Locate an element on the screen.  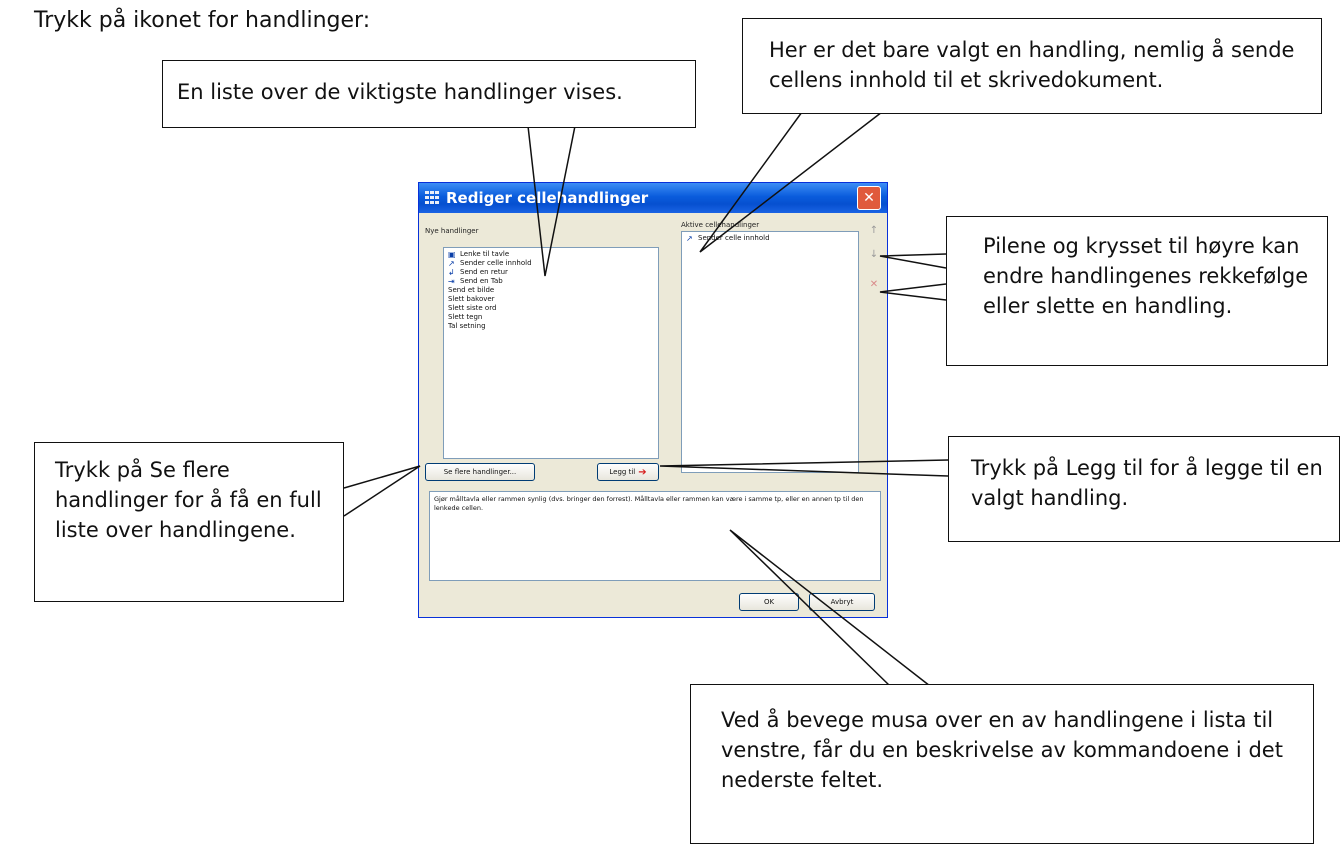
leader-arrow-up is located at coordinates (913, 261).